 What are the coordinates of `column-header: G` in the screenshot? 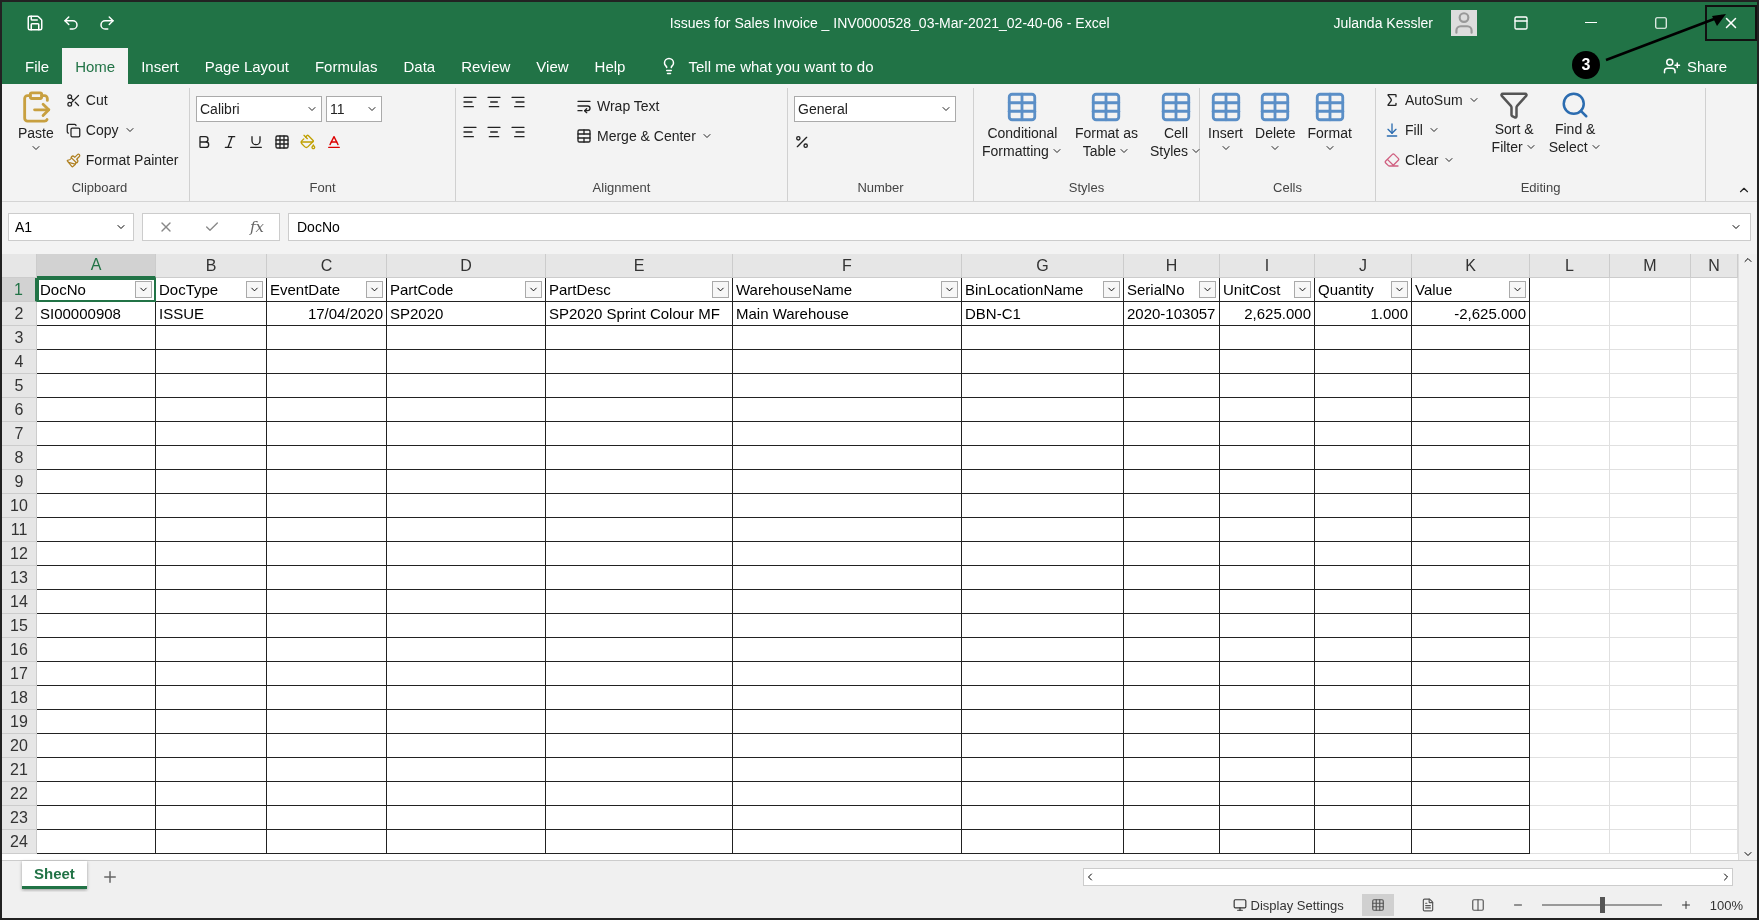 It's located at (1043, 266).